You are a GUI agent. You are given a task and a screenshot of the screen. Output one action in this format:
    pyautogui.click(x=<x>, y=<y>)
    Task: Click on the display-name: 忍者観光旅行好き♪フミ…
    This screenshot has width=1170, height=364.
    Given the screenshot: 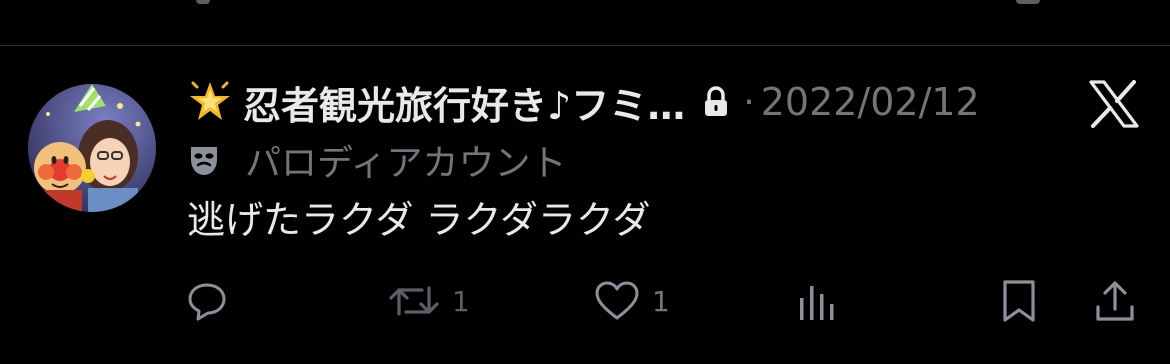 What is the action you would take?
    pyautogui.click(x=464, y=102)
    